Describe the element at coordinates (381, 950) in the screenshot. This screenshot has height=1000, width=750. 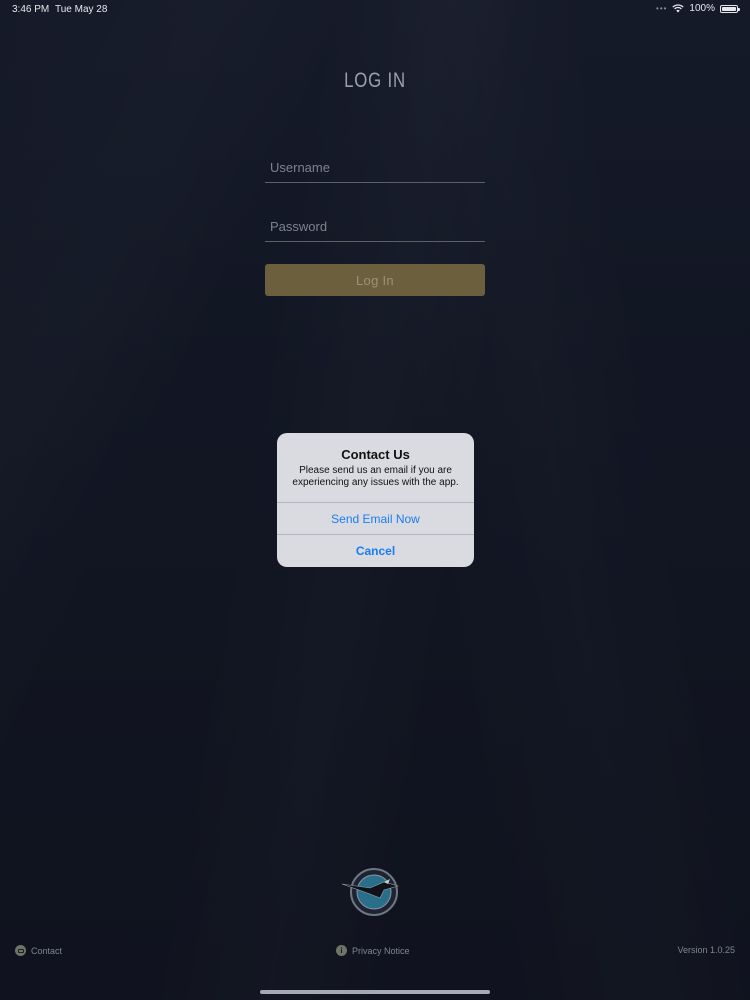
I see `privacy-notice-label: Privacy Notice` at that location.